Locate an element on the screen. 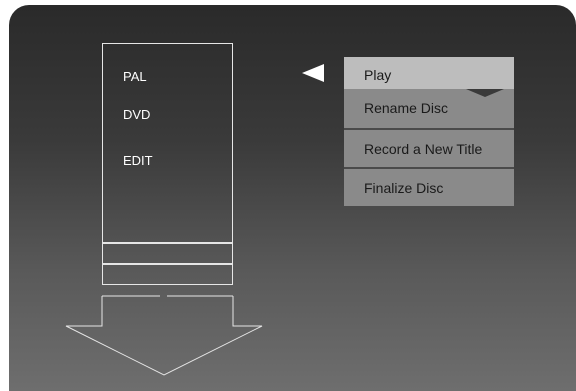 Image resolution: width=576 pixels, height=391 pixels. menu-item-rename-disc: Rename Disc is located at coordinates (429, 109).